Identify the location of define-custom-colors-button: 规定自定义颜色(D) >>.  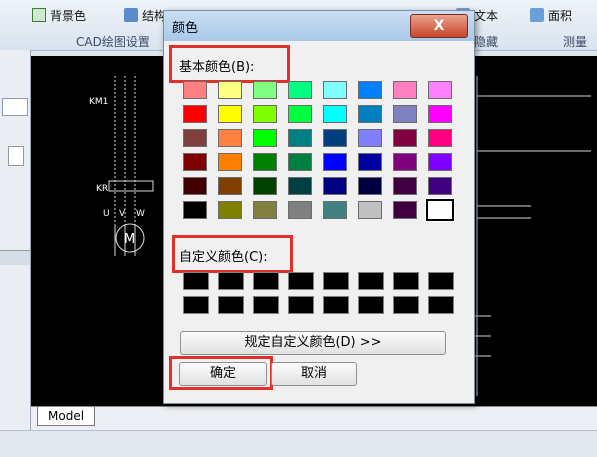
(313, 343).